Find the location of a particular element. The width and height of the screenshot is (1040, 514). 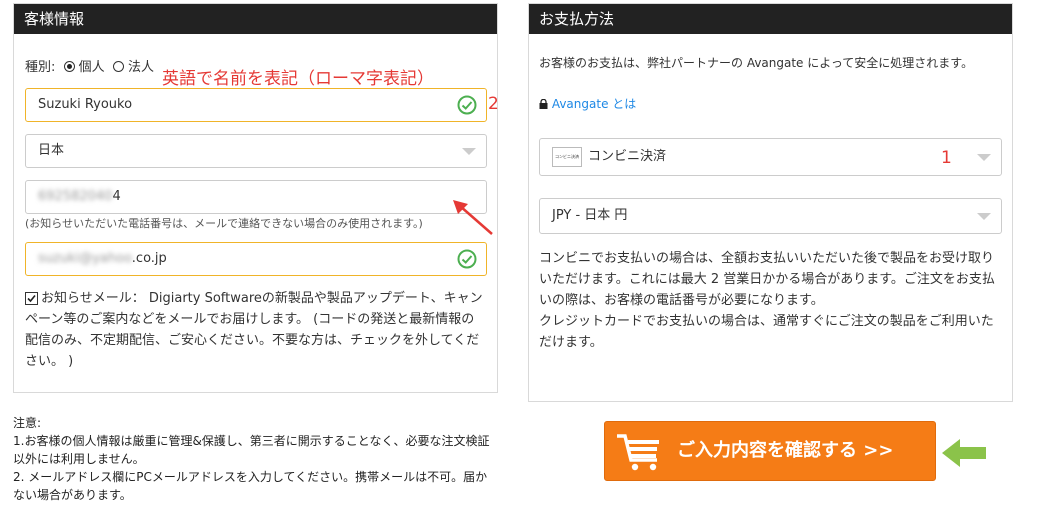

name-field: Suzuki Ryouko is located at coordinates (256, 105).